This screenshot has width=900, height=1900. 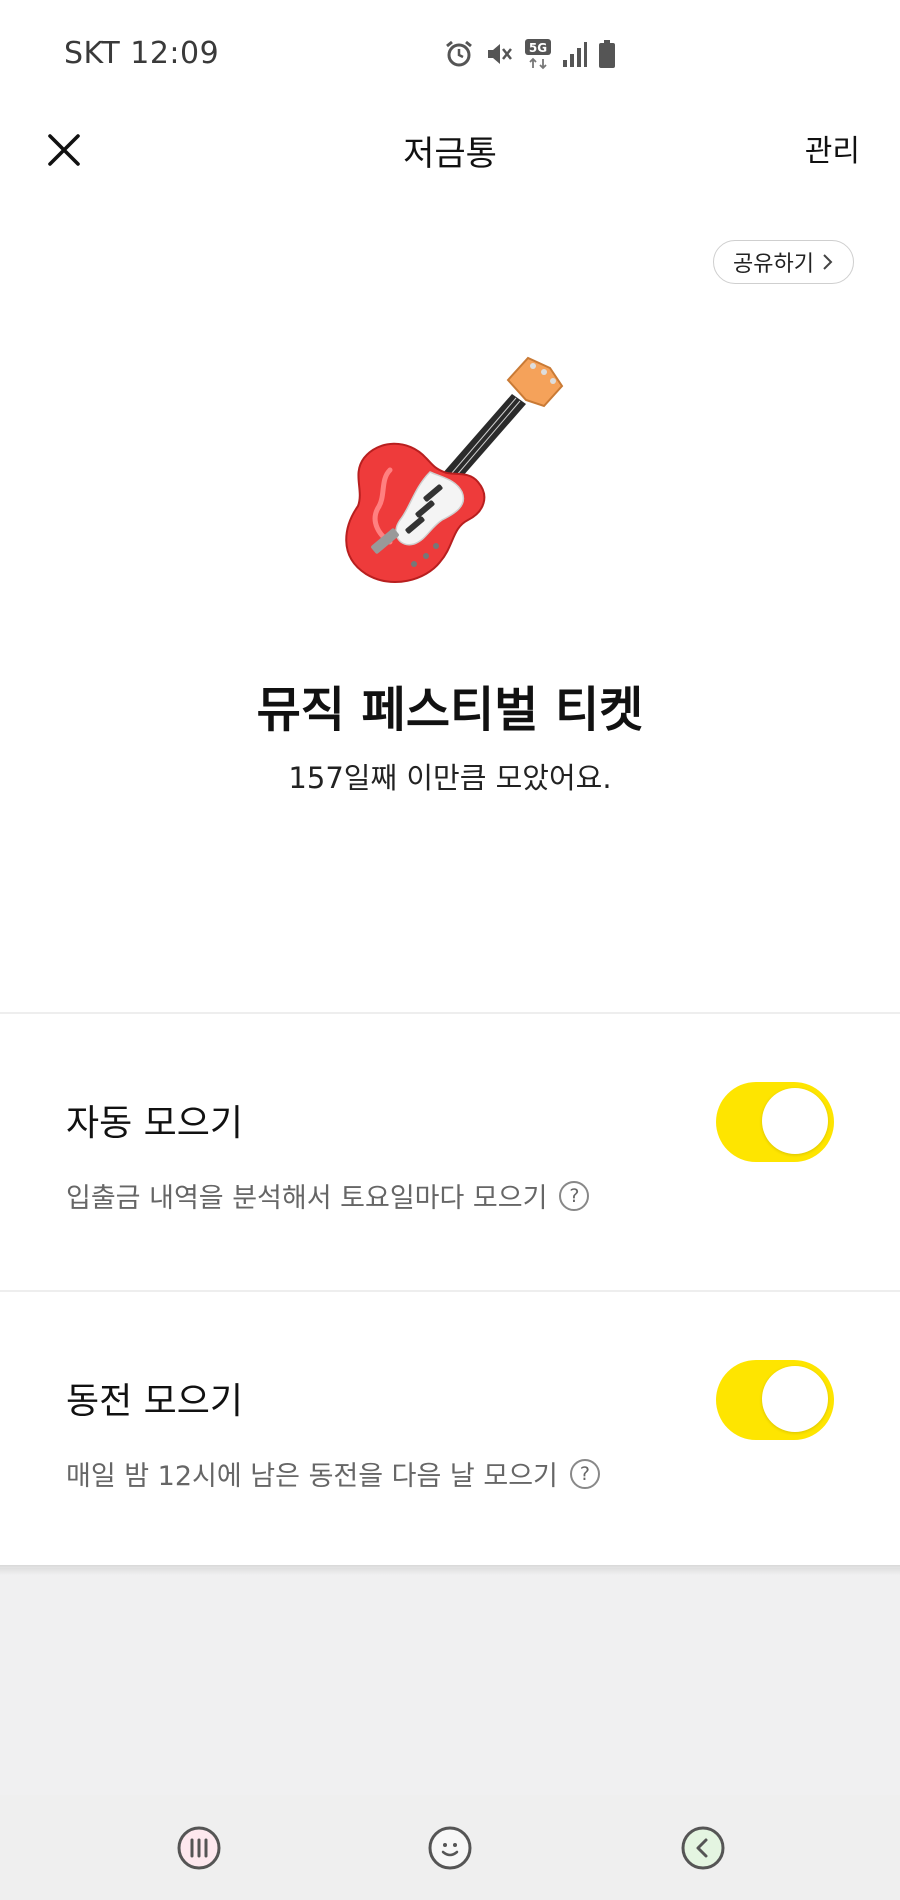 I want to click on share-button: 공유하기, so click(x=783, y=262).